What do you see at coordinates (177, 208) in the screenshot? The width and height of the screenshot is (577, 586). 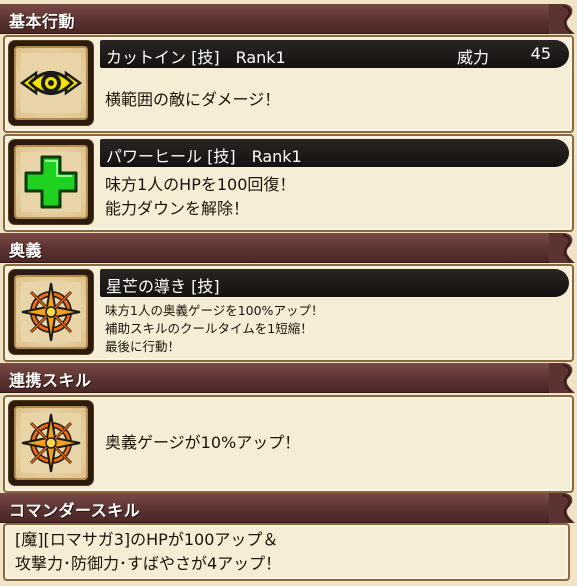 I see `skill-desc-line2: 能力ダウンを解除！` at bounding box center [177, 208].